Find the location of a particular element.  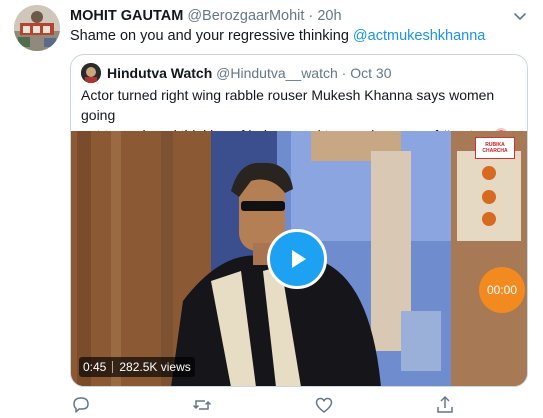

quoted-header: Hindutva Watch @Hindutva__watch · Oct 30 is located at coordinates (249, 73).